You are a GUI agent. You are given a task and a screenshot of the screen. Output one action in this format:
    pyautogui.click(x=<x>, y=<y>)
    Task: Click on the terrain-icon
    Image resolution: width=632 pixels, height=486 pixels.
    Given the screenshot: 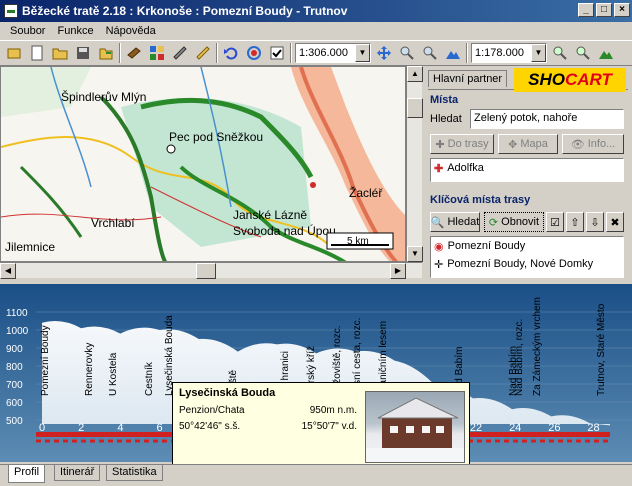 What is the action you would take?
    pyautogui.click(x=453, y=53)
    